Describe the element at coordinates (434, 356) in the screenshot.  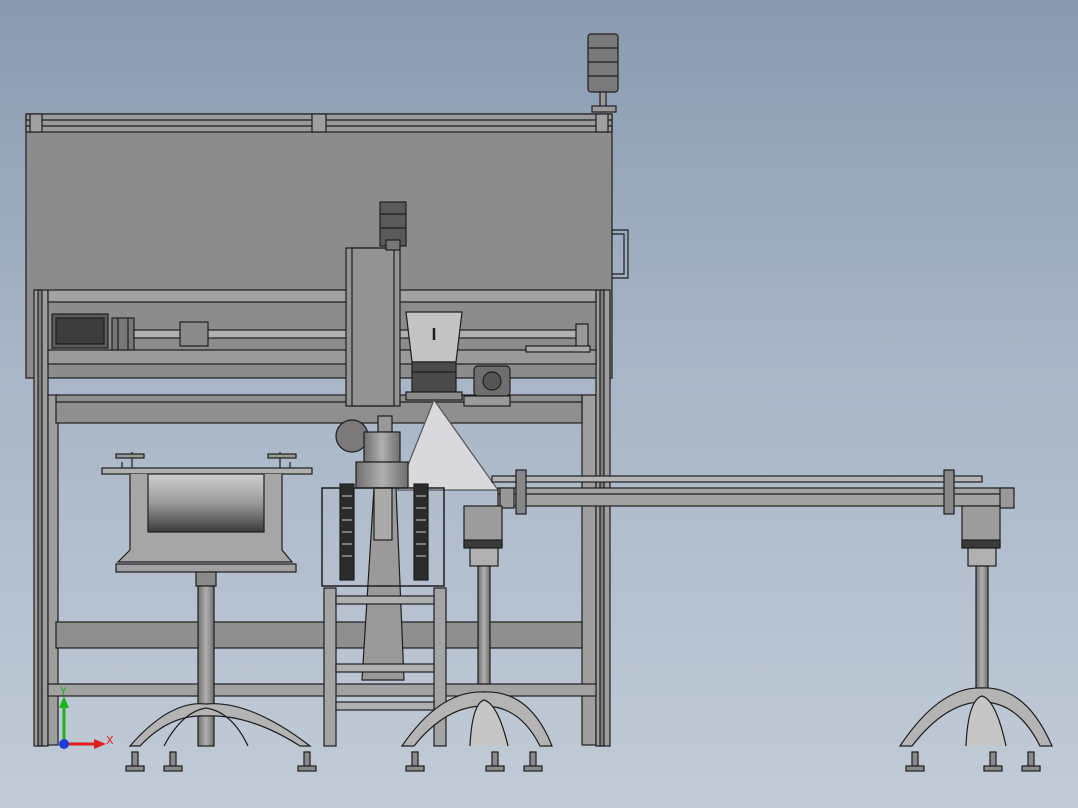
I see `feed-hopper` at that location.